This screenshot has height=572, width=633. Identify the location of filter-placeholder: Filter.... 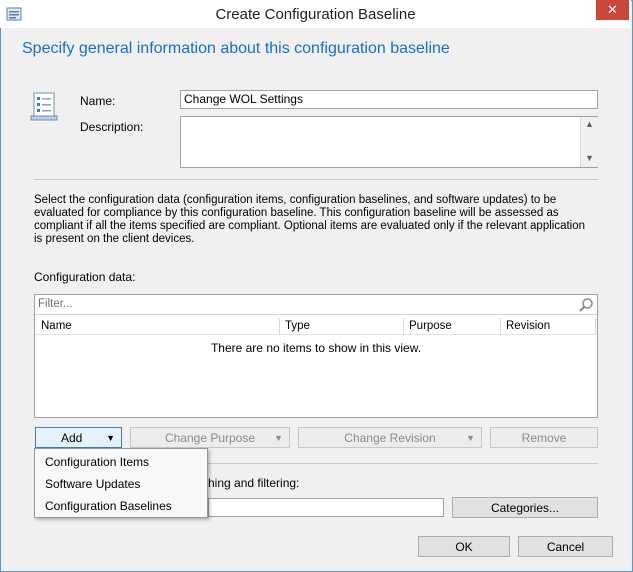
(55, 304).